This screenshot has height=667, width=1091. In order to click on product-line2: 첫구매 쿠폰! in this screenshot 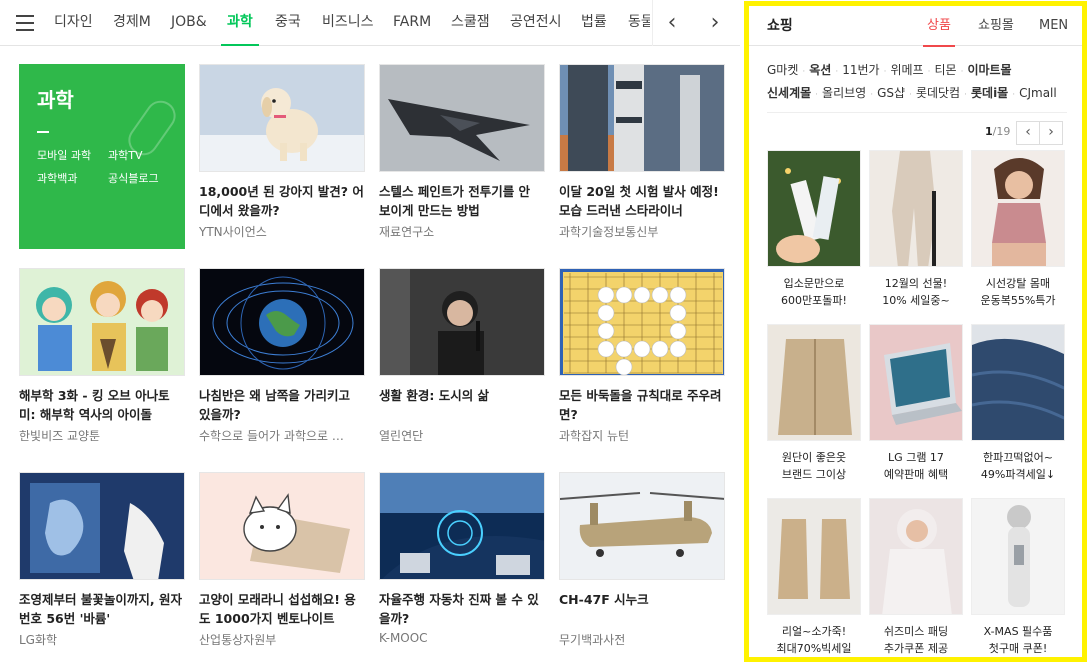, I will do `click(1018, 648)`.